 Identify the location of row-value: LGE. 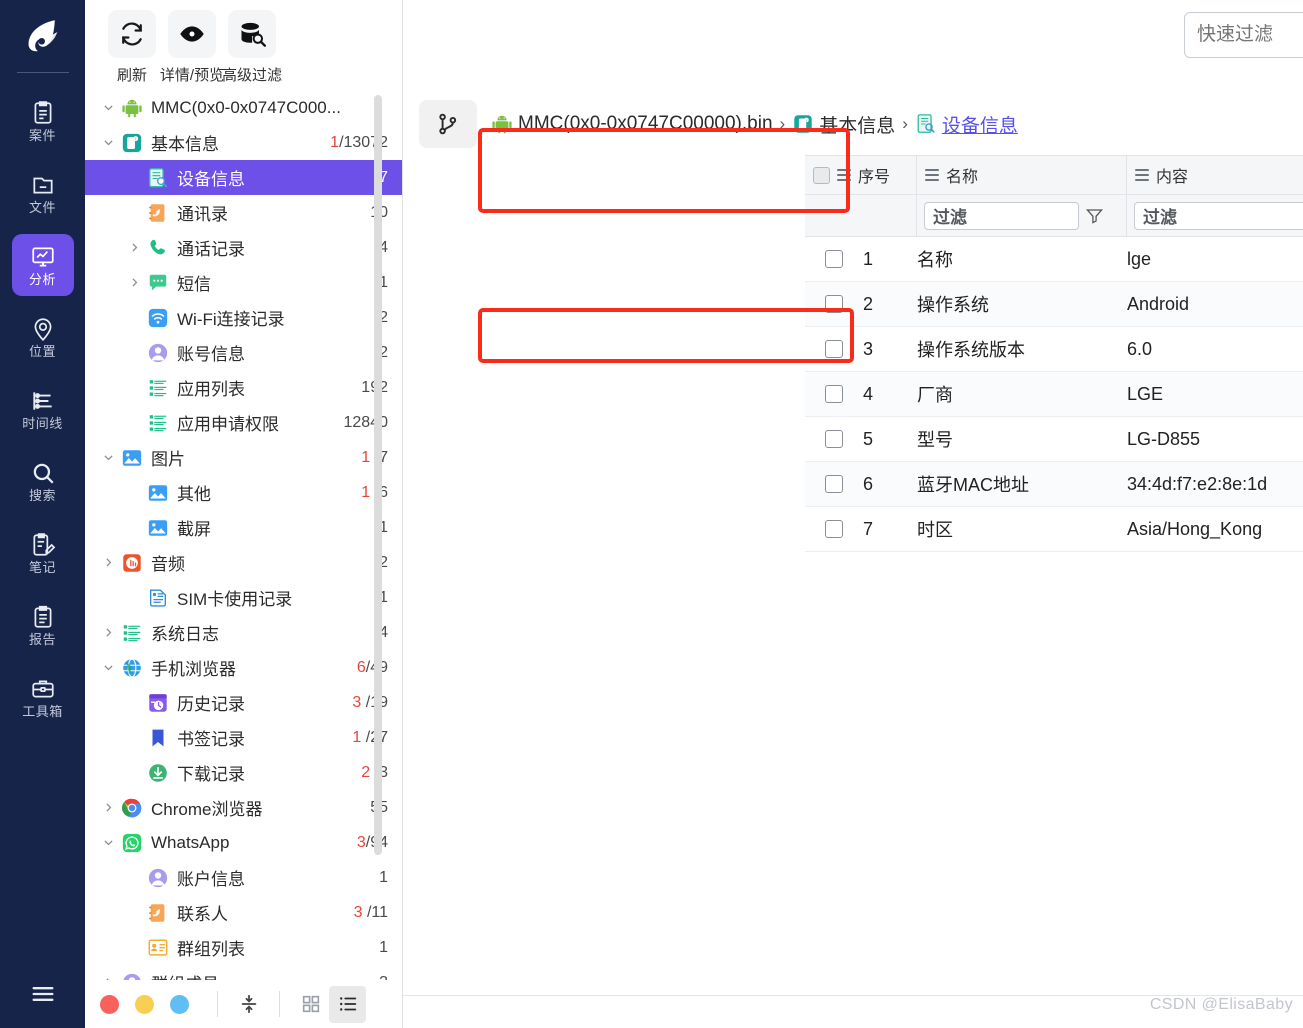
(1145, 393).